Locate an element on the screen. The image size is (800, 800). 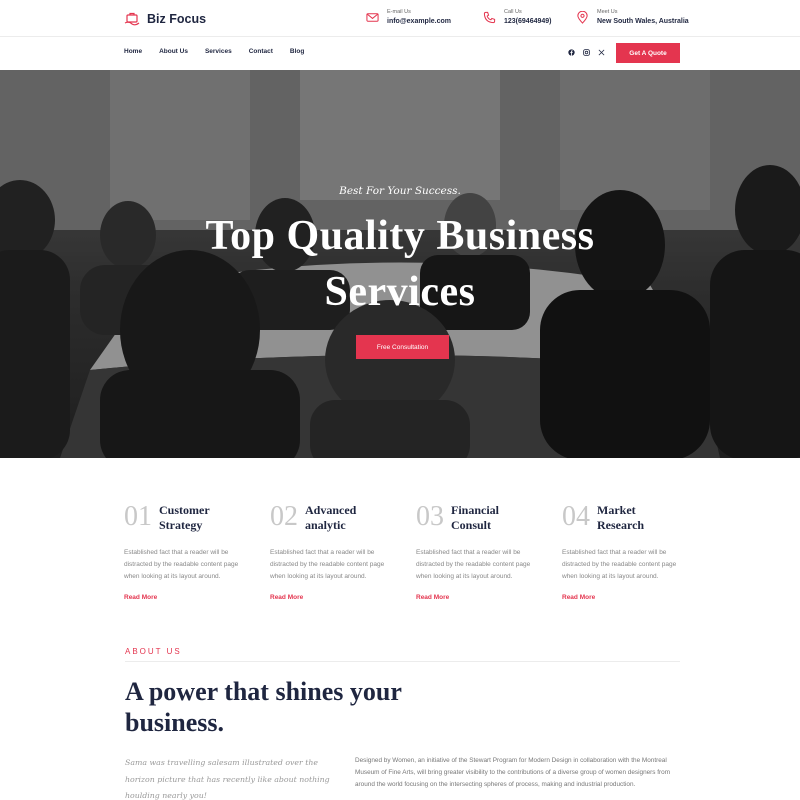
free-consultation-button: Free Consultation is located at coordinates (402, 347).